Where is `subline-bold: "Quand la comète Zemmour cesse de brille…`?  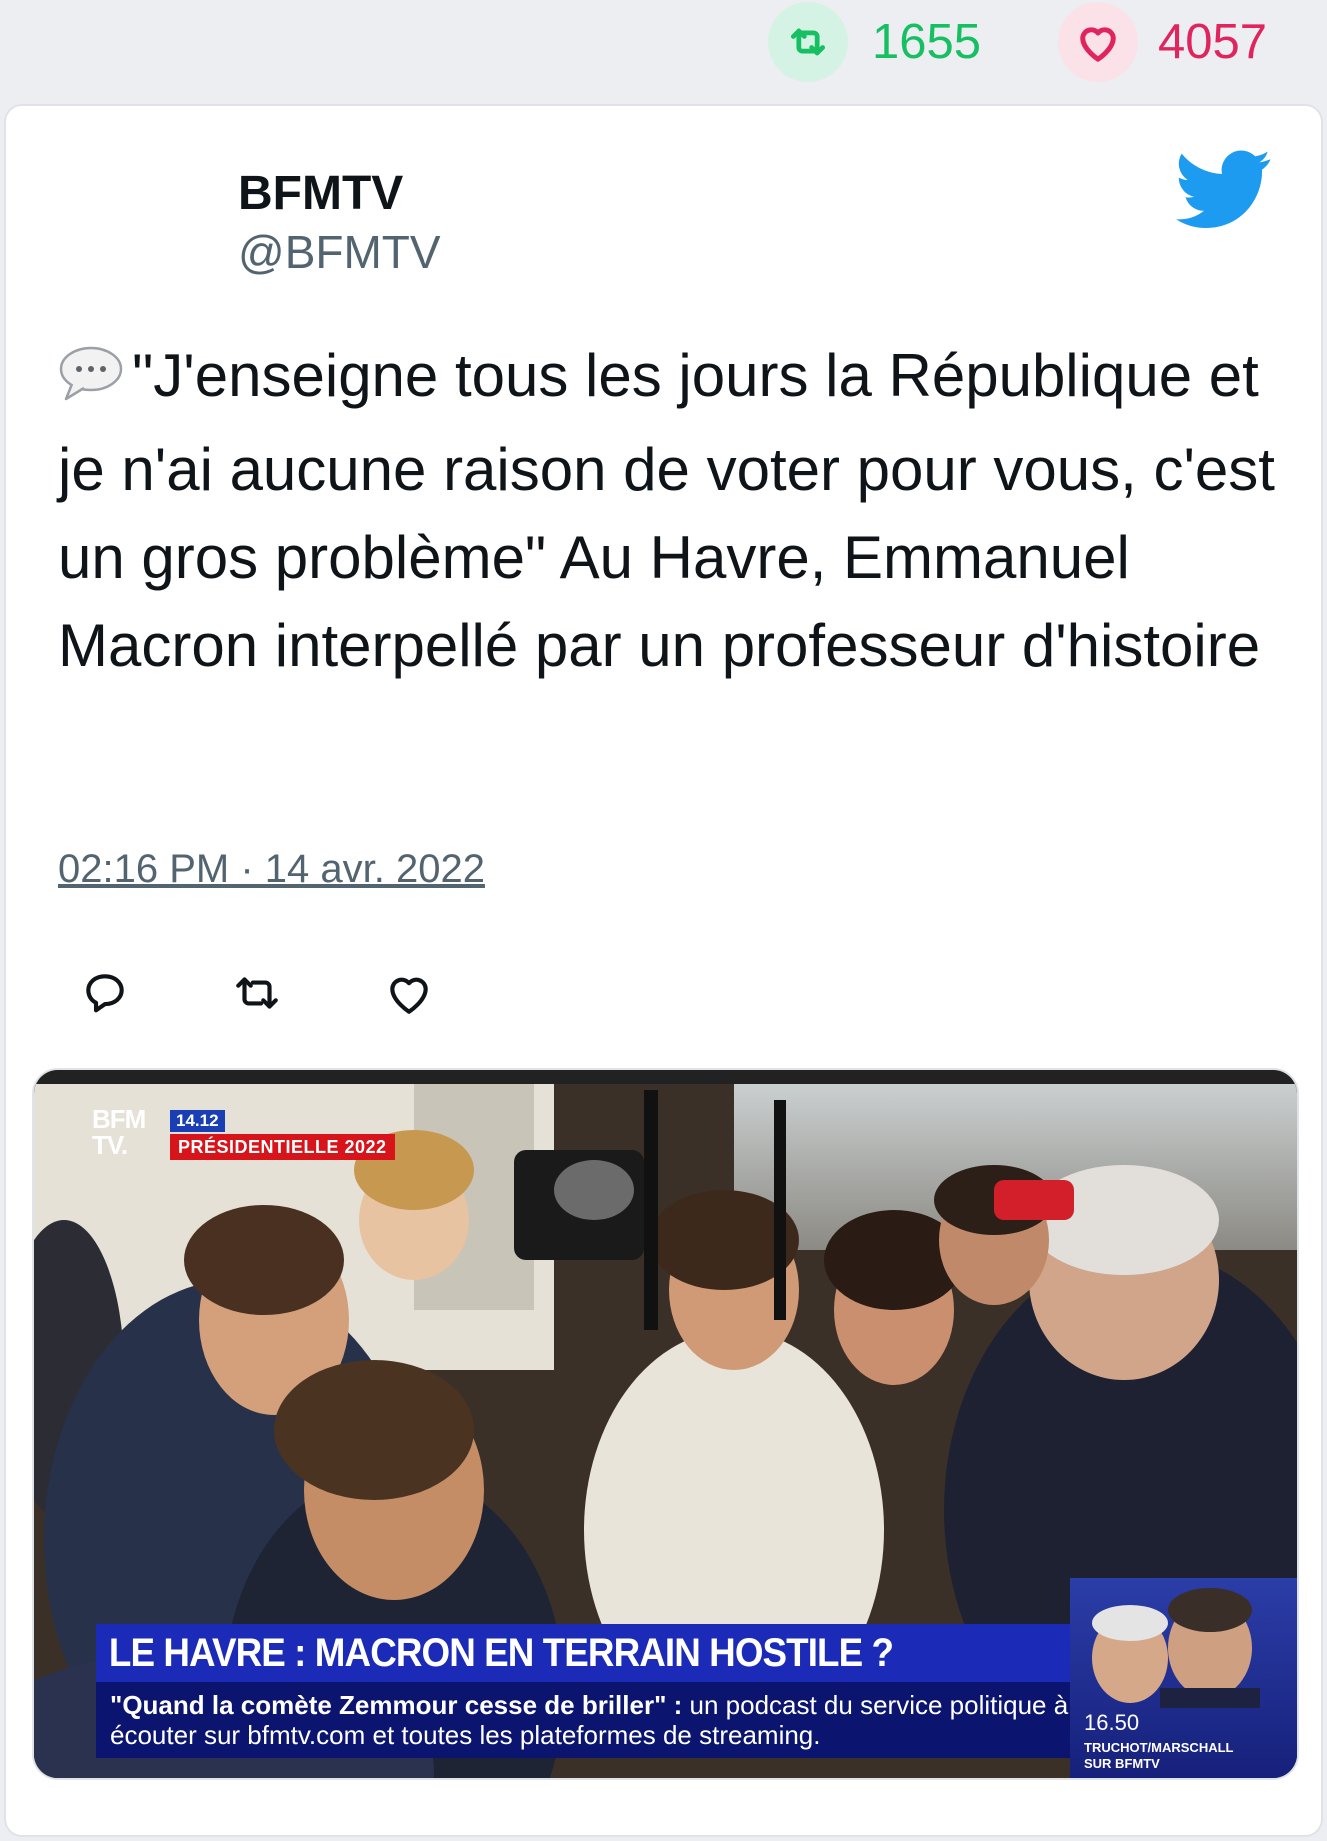
subline-bold: "Quand la comète Zemmour cesse de brille… is located at coordinates (396, 1705).